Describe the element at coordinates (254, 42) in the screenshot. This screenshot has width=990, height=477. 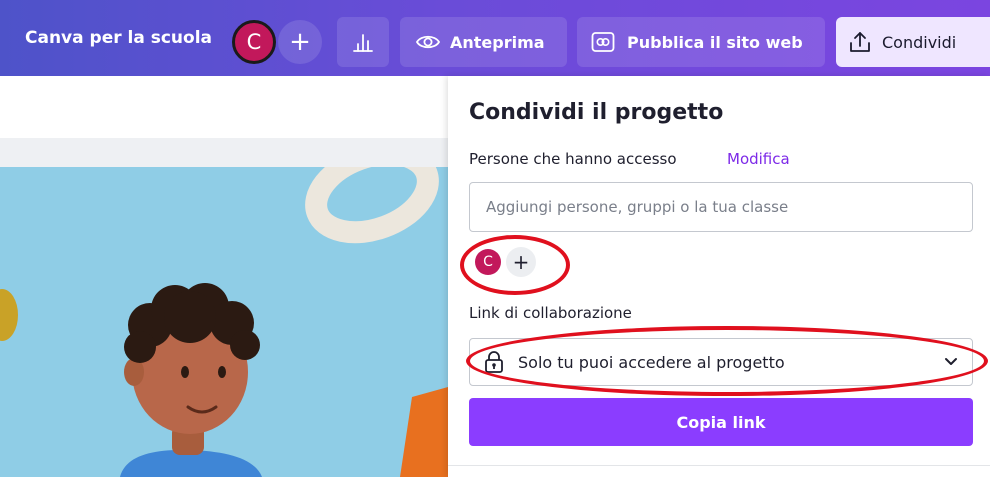
I see `user-avatar: C` at that location.